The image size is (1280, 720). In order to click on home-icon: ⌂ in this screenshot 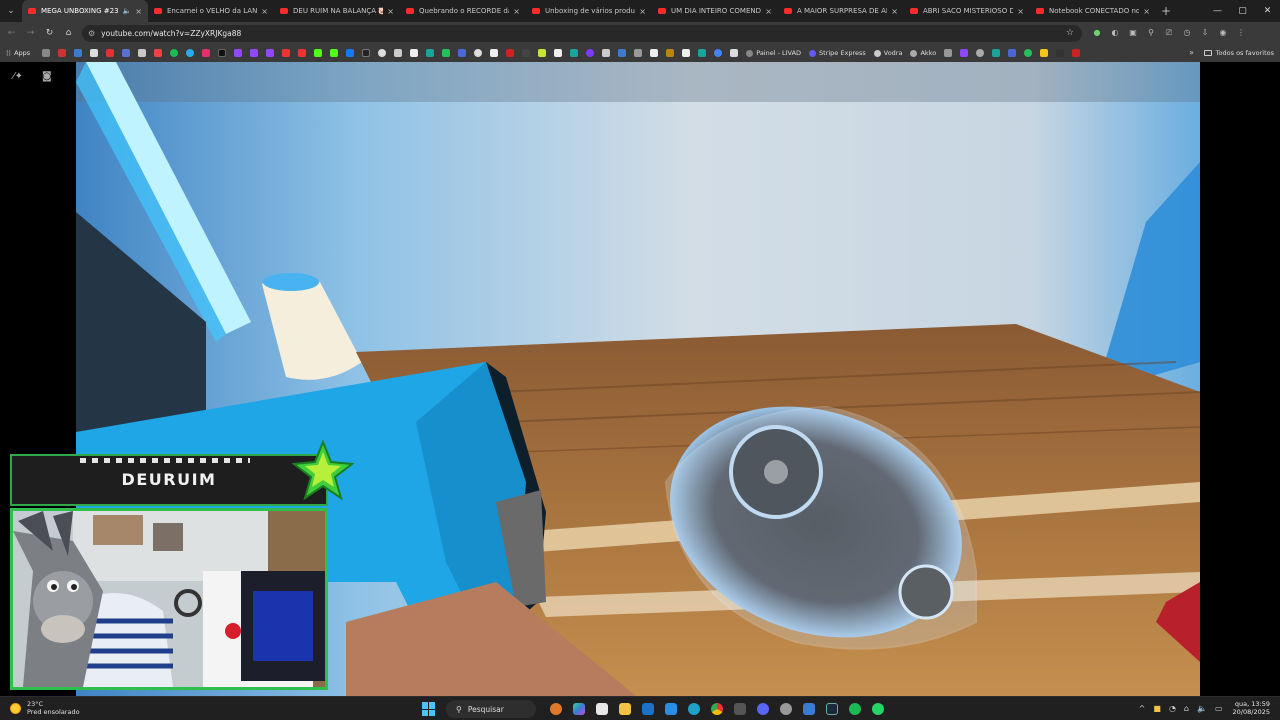, I will do `click(68, 33)`.